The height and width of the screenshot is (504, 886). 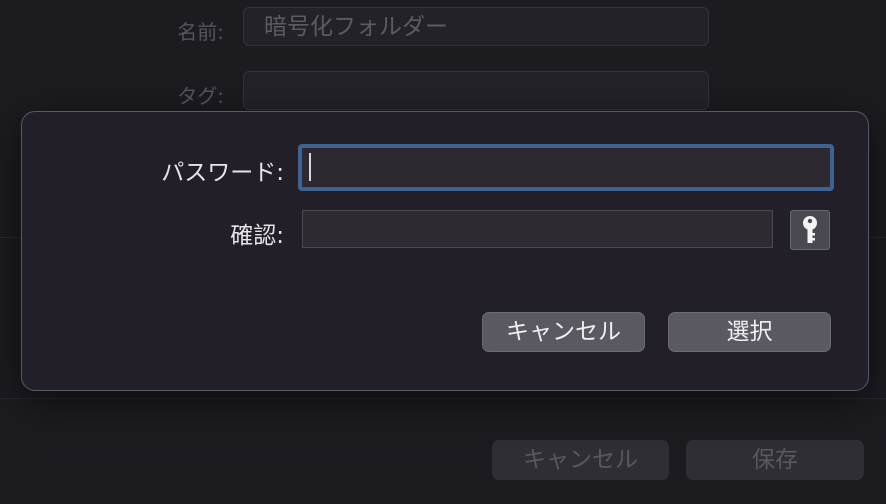 What do you see at coordinates (200, 32) in the screenshot?
I see `name-label: 名前:` at bounding box center [200, 32].